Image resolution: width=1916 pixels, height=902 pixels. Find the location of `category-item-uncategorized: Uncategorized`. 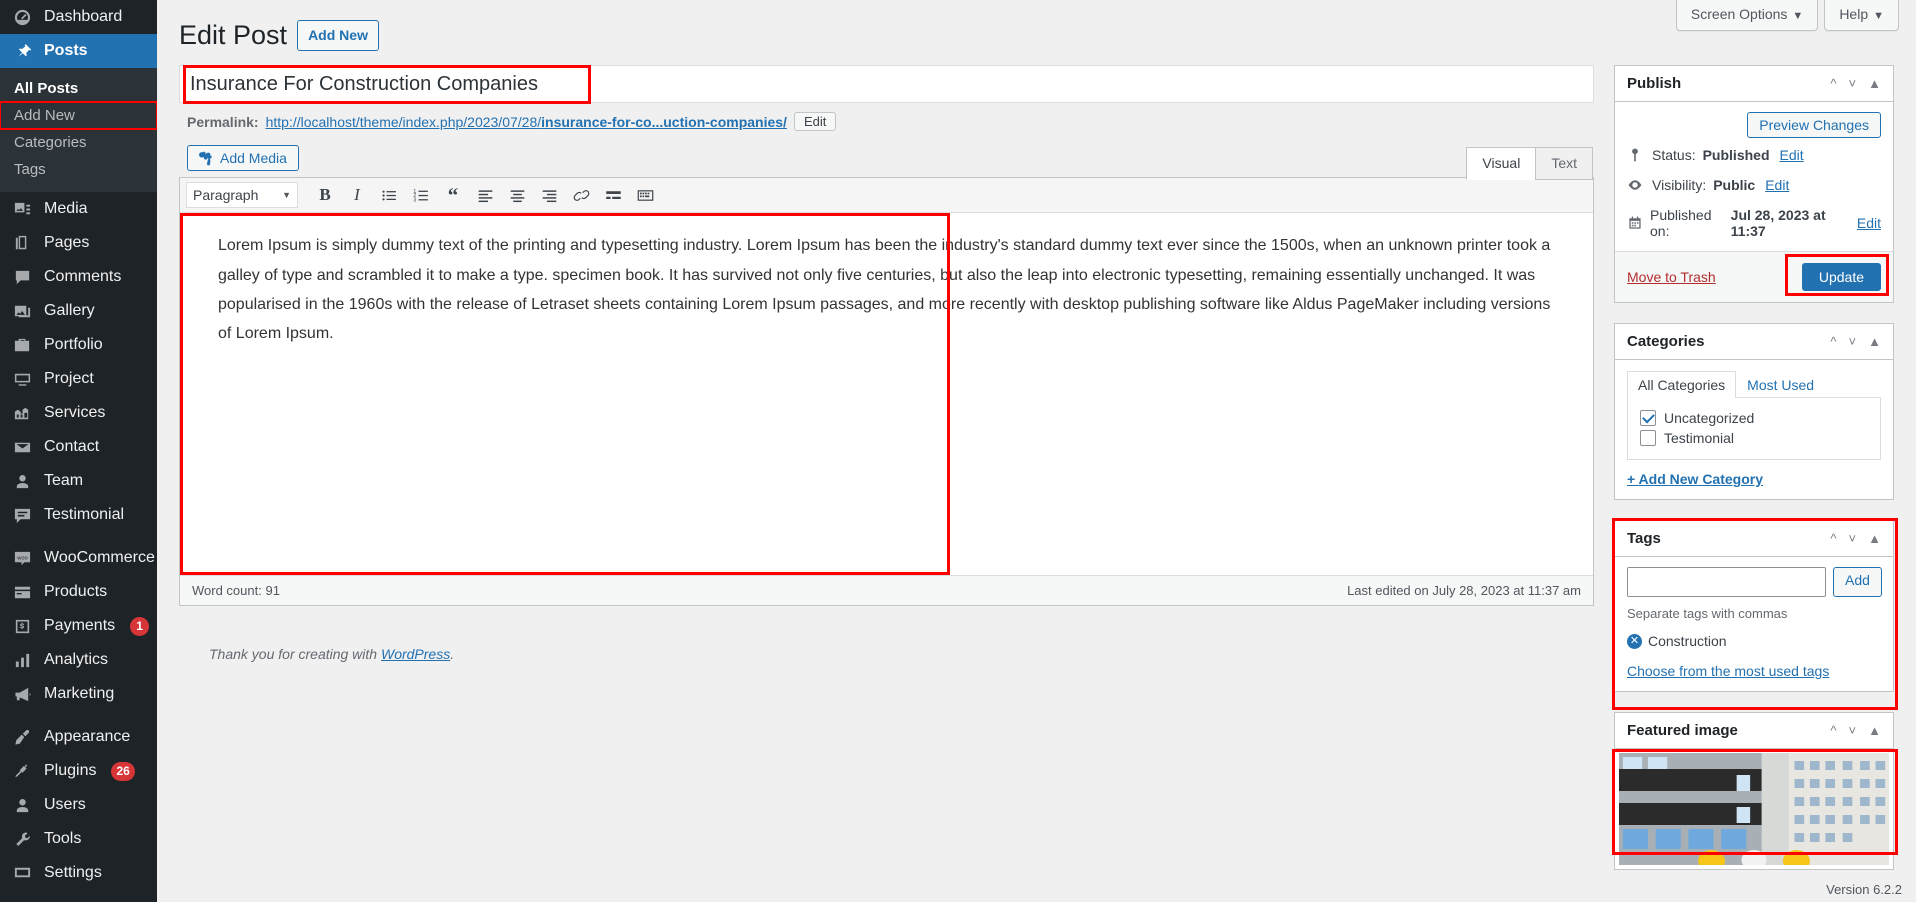

category-item-uncategorized: Uncategorized is located at coordinates (1754, 418).